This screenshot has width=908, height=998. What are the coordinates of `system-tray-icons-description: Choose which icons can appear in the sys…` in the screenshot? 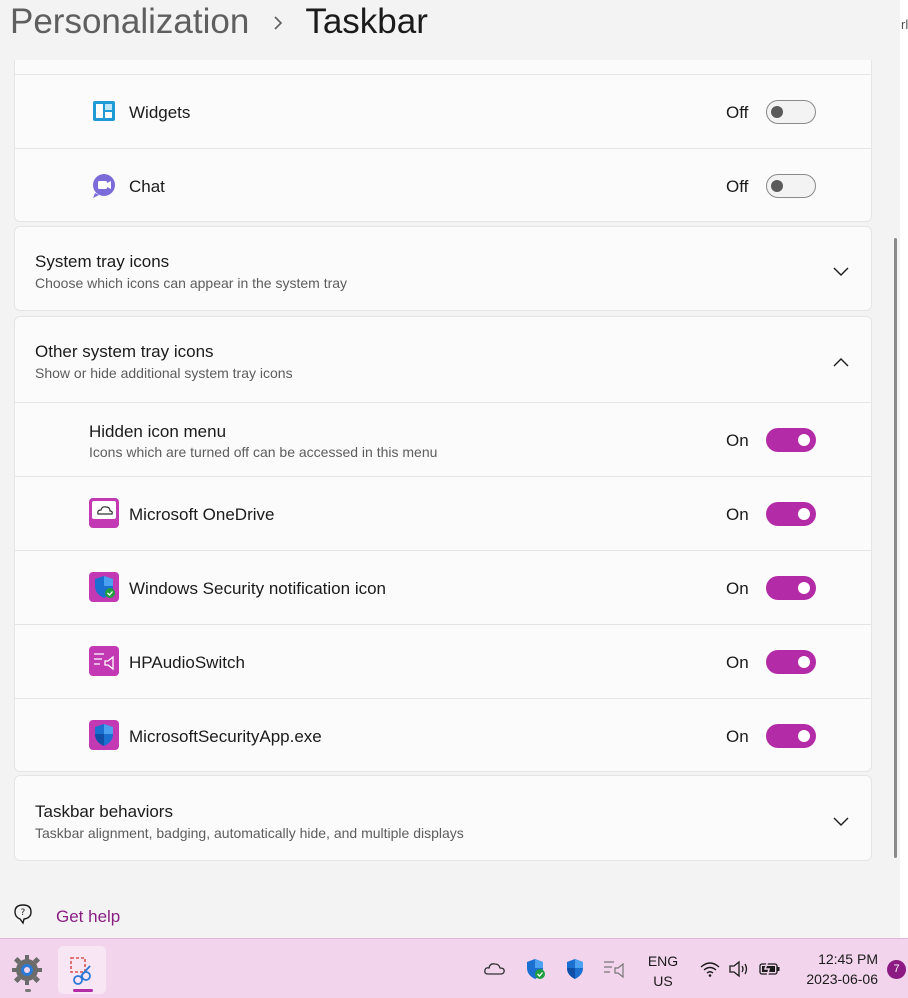 It's located at (191, 283).